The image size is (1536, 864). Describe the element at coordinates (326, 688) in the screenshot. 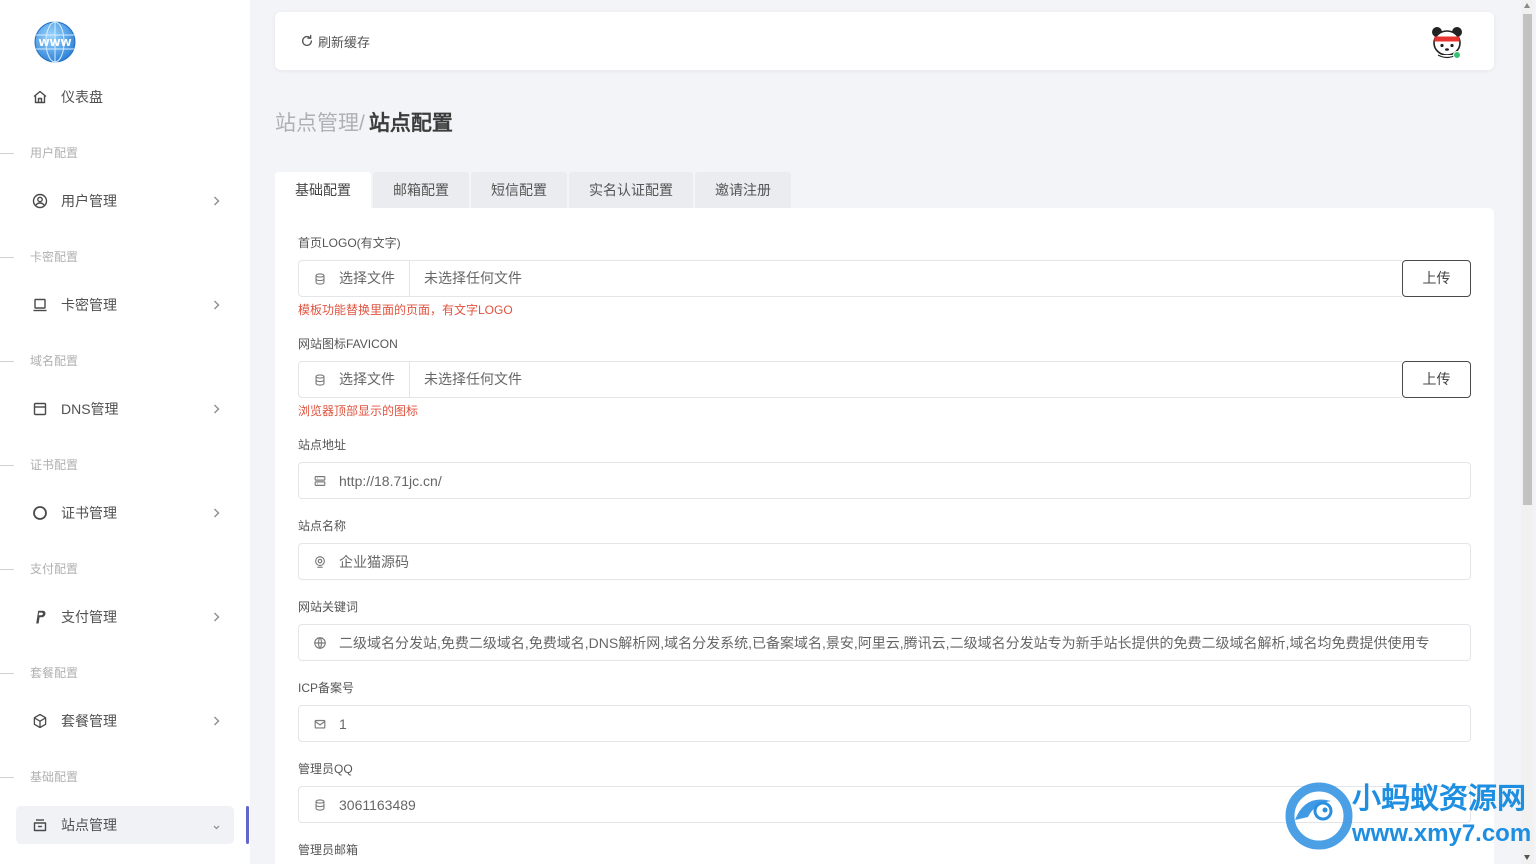

I see `field-label: ICP备案号` at that location.